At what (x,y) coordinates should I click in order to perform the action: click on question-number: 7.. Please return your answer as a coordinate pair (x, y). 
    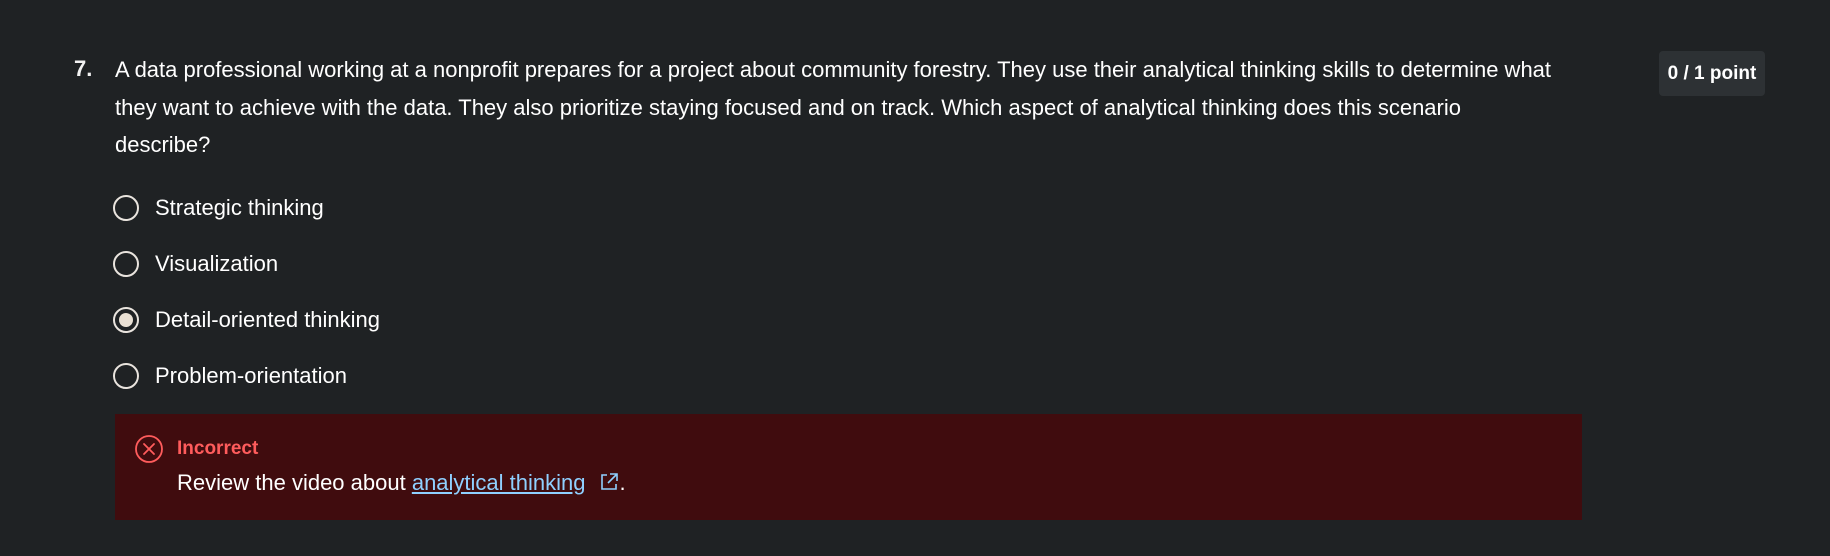
    Looking at the image, I should click on (83, 68).